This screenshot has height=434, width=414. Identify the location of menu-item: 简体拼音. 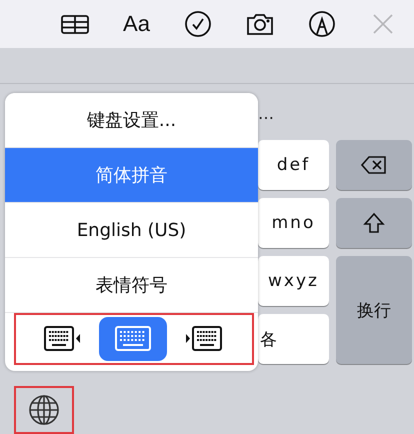
(131, 175).